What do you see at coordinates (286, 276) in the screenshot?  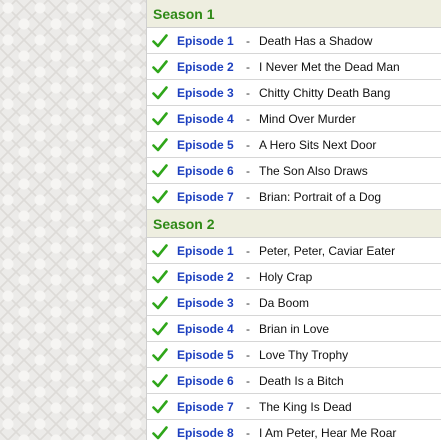 I see `episode-title: Holy Crap` at bounding box center [286, 276].